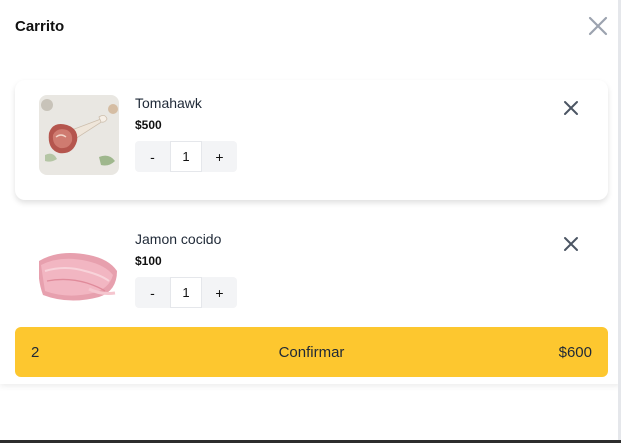 The height and width of the screenshot is (443, 621). I want to click on item-name: Jamon cocido, so click(178, 239).